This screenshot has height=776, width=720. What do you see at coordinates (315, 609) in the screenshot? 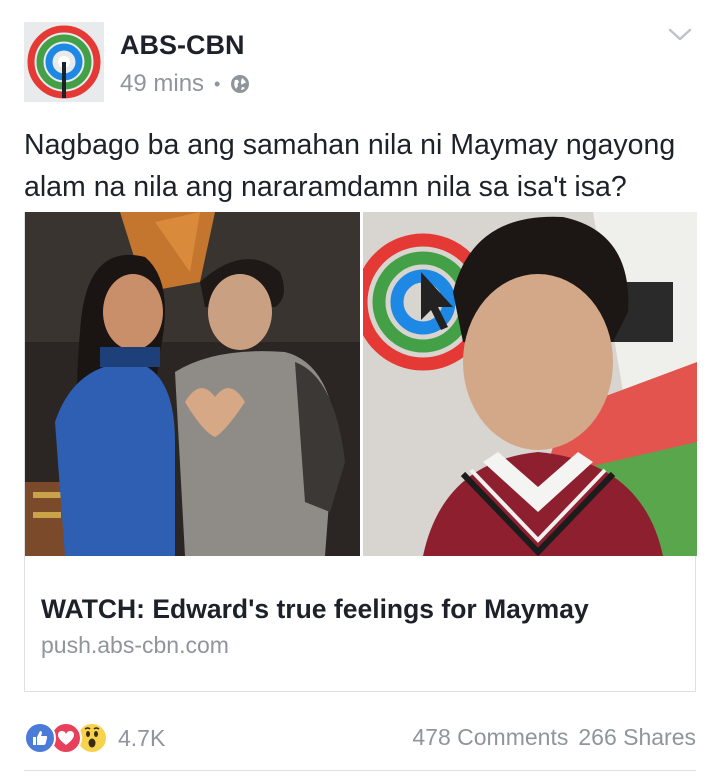
I see `link-title: WATCH: Edward's true feelings for Maymay` at bounding box center [315, 609].